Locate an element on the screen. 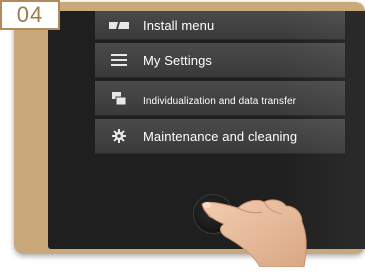 The image size is (365, 272). menu-item-individualization: Individualization and data transfer is located at coordinates (220, 98).